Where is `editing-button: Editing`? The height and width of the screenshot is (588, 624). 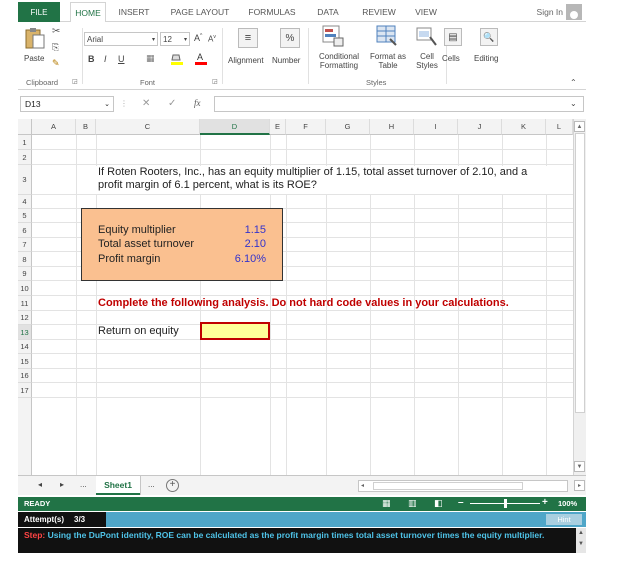 editing-button: Editing is located at coordinates (486, 58).